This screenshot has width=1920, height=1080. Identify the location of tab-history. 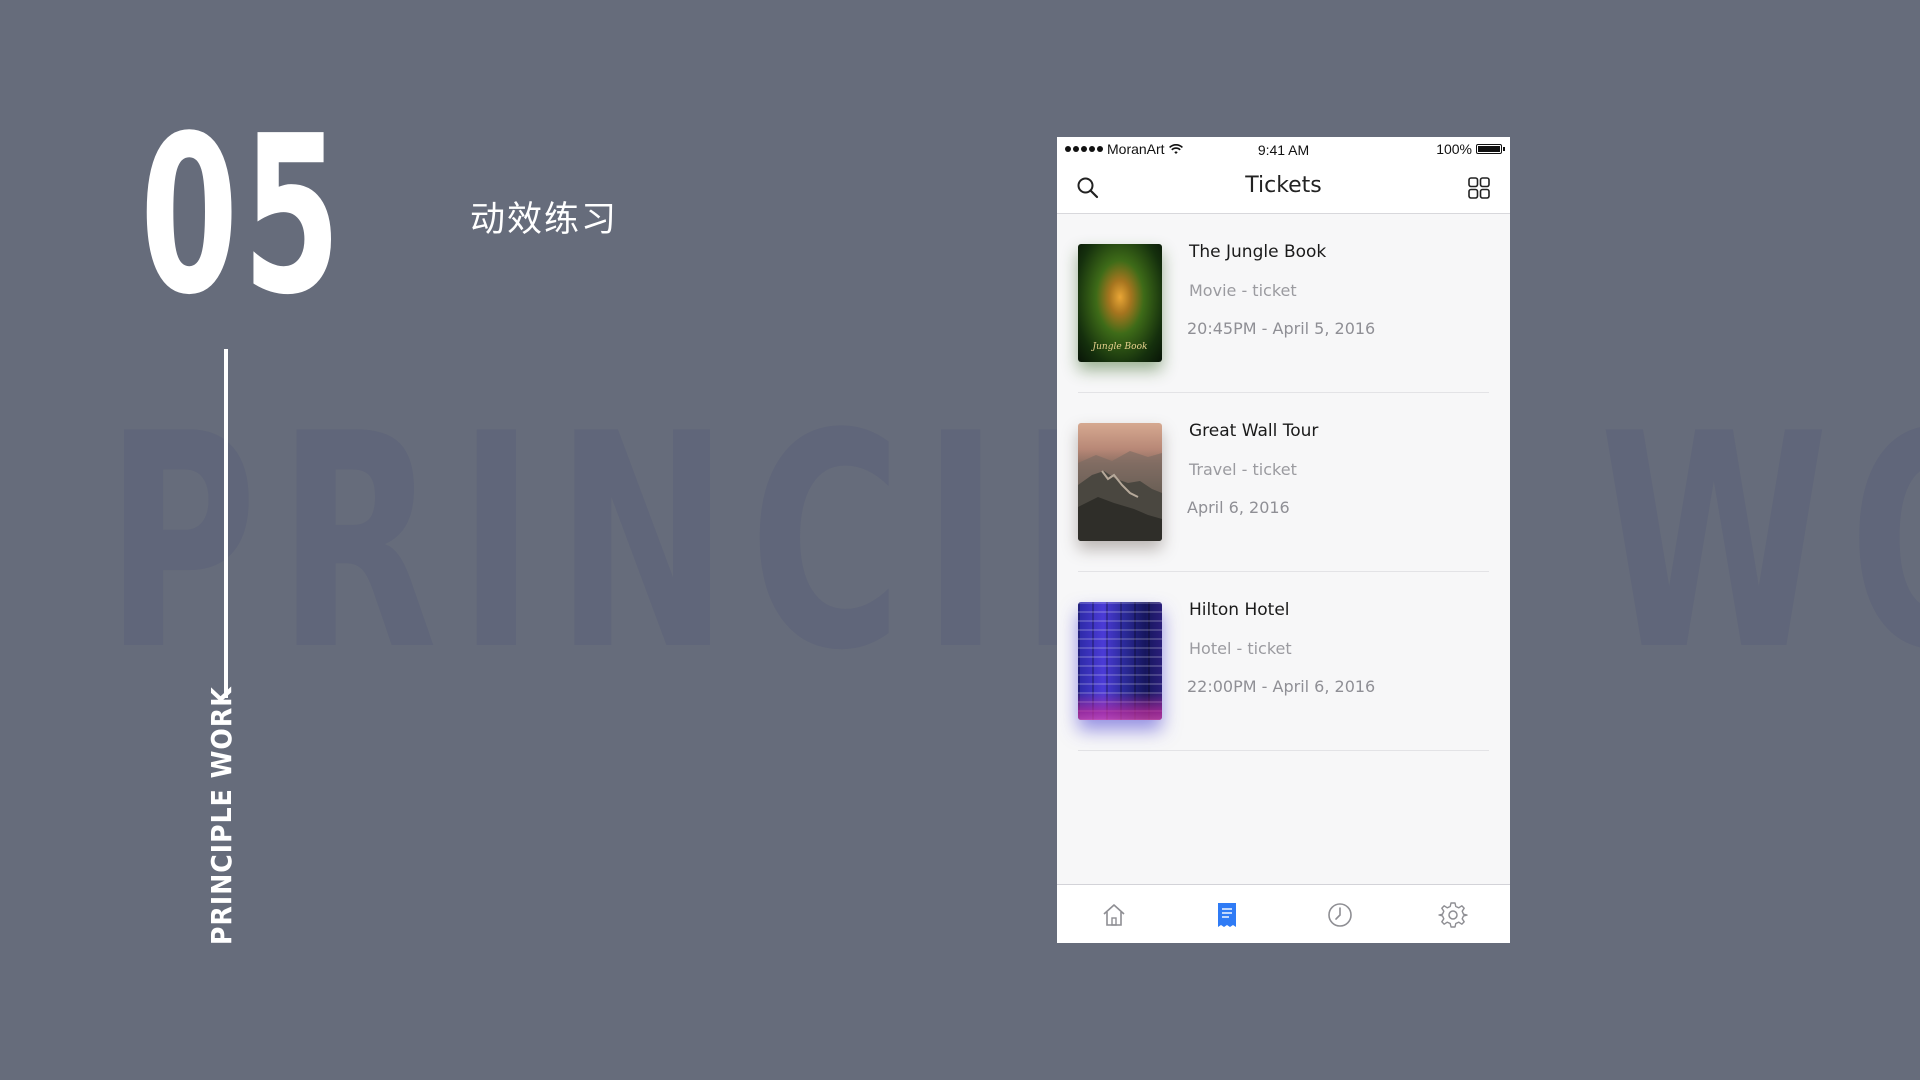
(1340, 914).